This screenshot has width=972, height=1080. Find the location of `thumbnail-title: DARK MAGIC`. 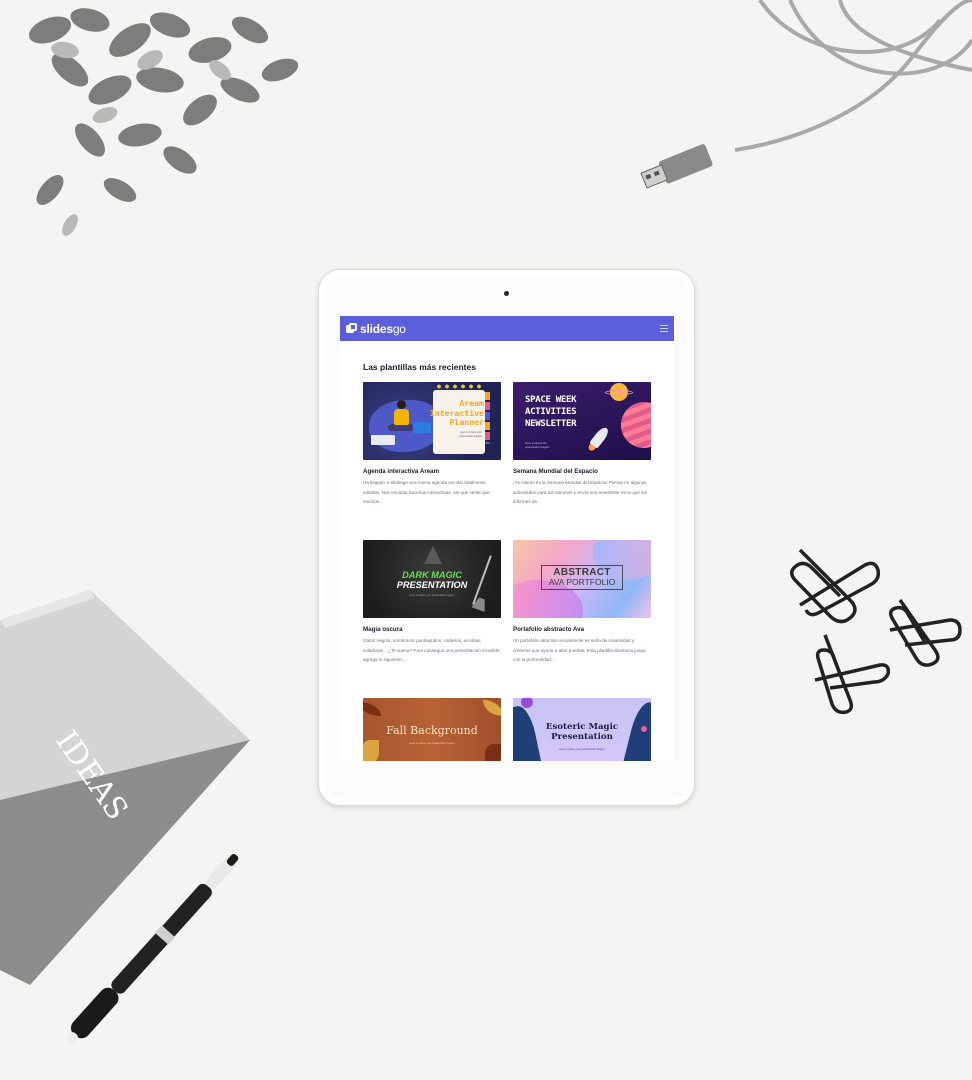

thumbnail-title: DARK MAGIC is located at coordinates (432, 575).